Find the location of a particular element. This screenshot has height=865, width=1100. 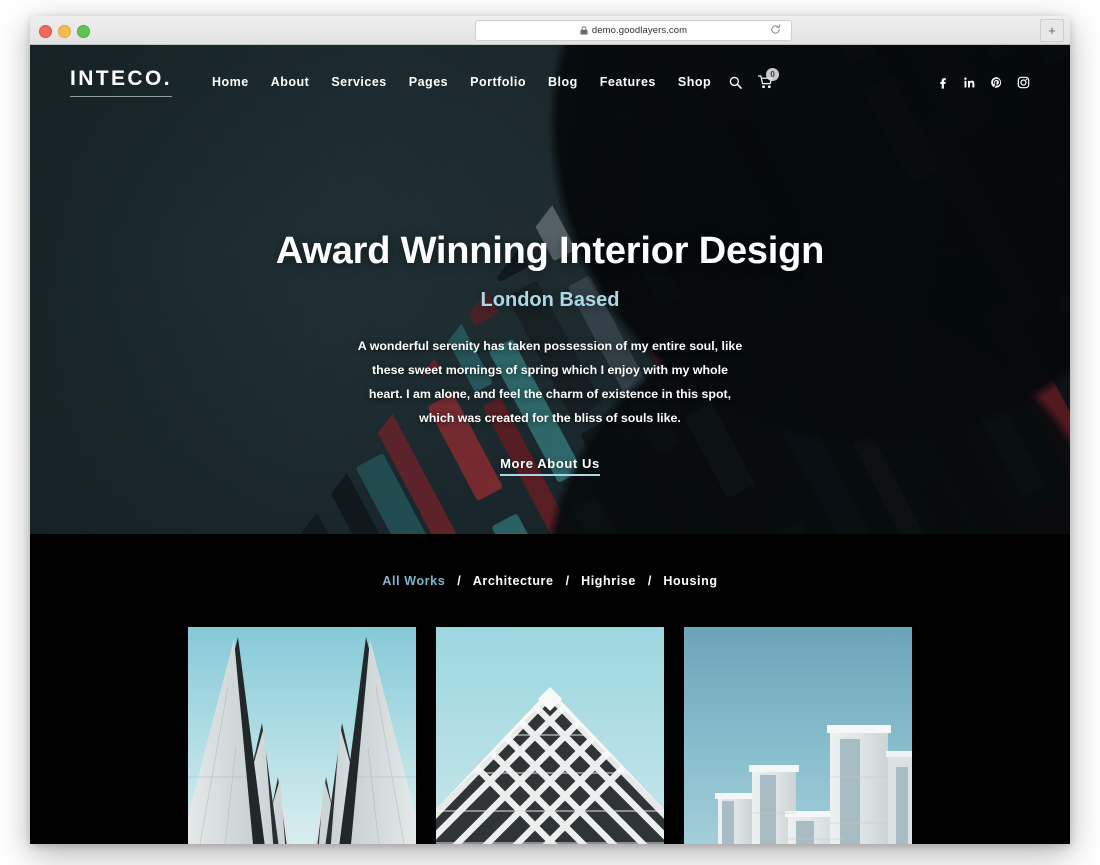

close-button is located at coordinates (45, 31).